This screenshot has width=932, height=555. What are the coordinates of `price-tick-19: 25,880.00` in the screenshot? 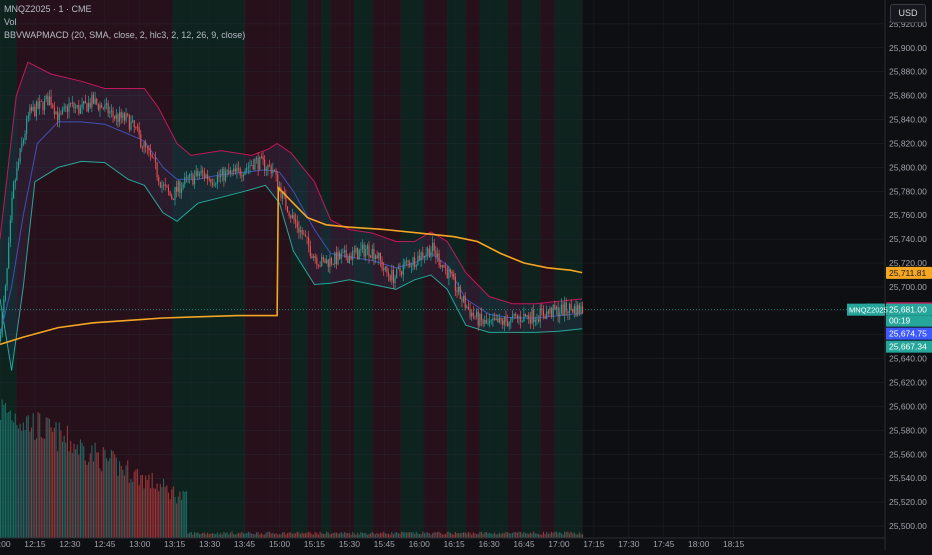 It's located at (908, 72).